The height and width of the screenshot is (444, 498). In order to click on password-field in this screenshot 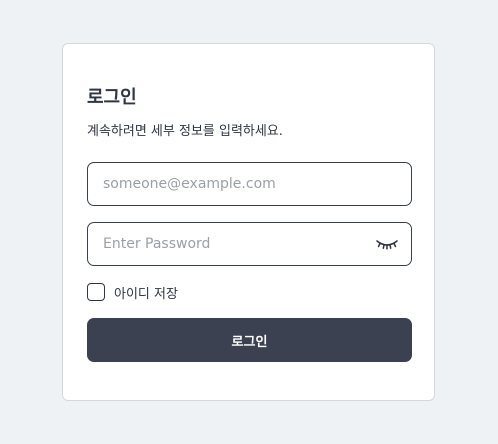, I will do `click(233, 244)`.